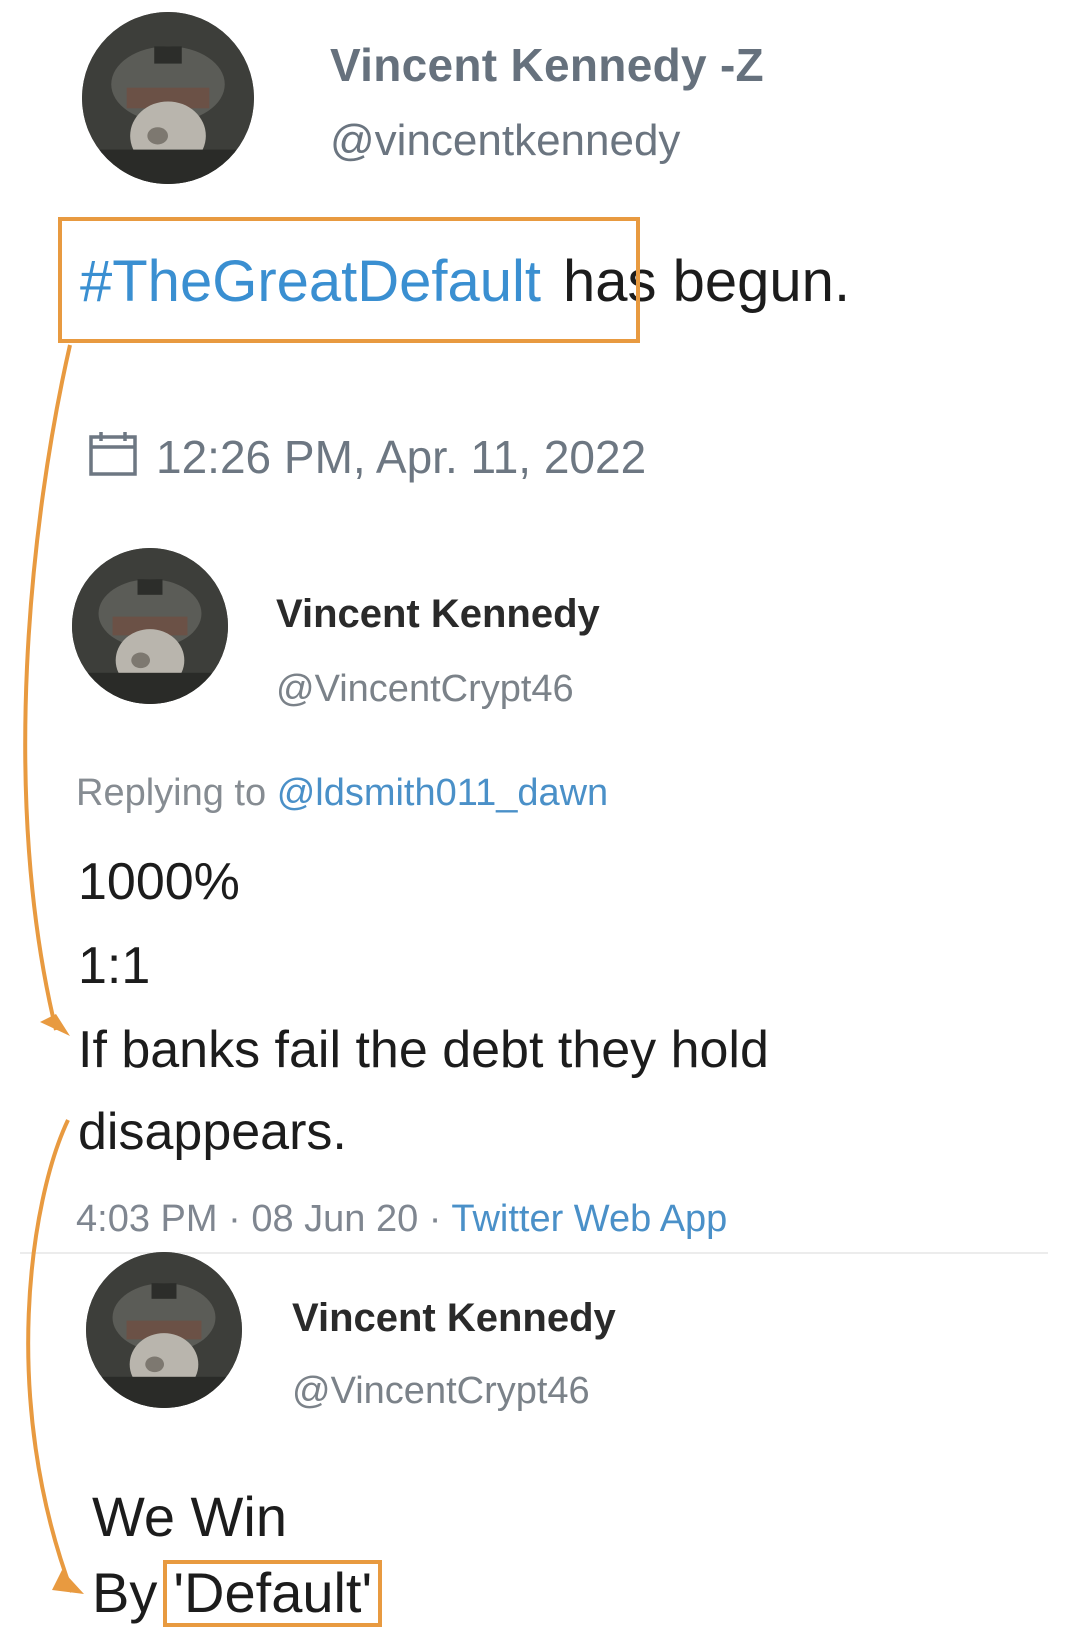  Describe the element at coordinates (401, 457) in the screenshot. I see `timestamp-text: 12:26 PM, Apr. 11, 2022` at that location.